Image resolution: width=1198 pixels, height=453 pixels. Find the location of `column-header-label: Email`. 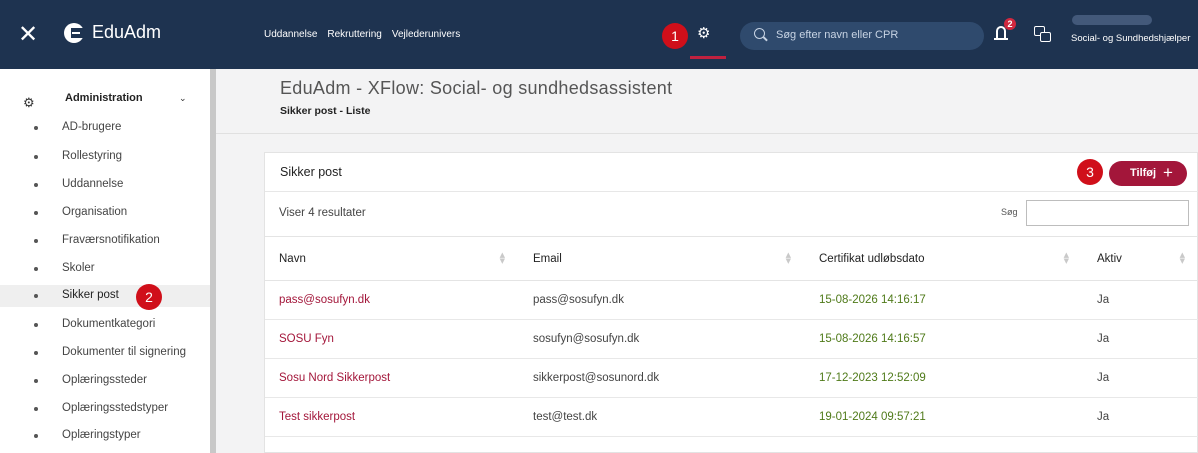

column-header-label: Email is located at coordinates (547, 258).